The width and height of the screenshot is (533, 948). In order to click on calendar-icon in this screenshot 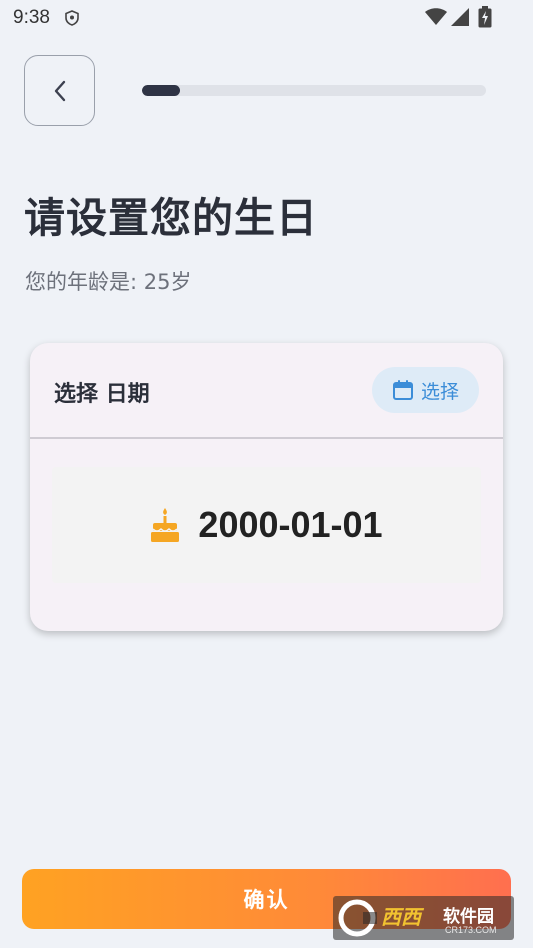, I will do `click(402, 390)`.